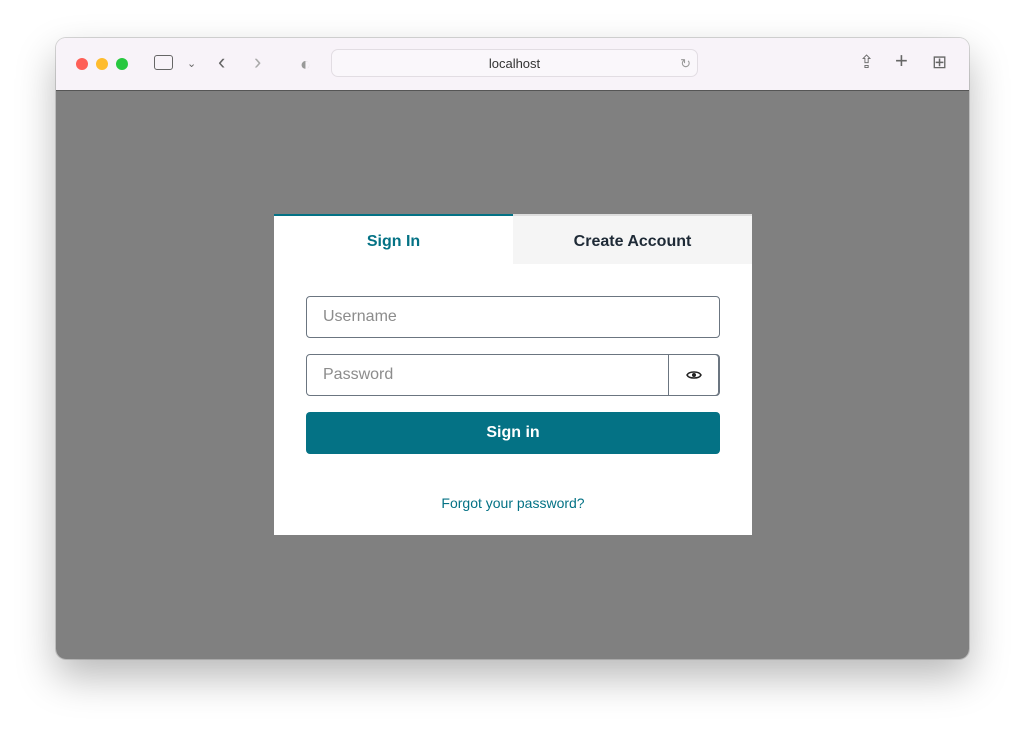 The image size is (1025, 733). I want to click on tab-overview-icon: ⊞, so click(939, 62).